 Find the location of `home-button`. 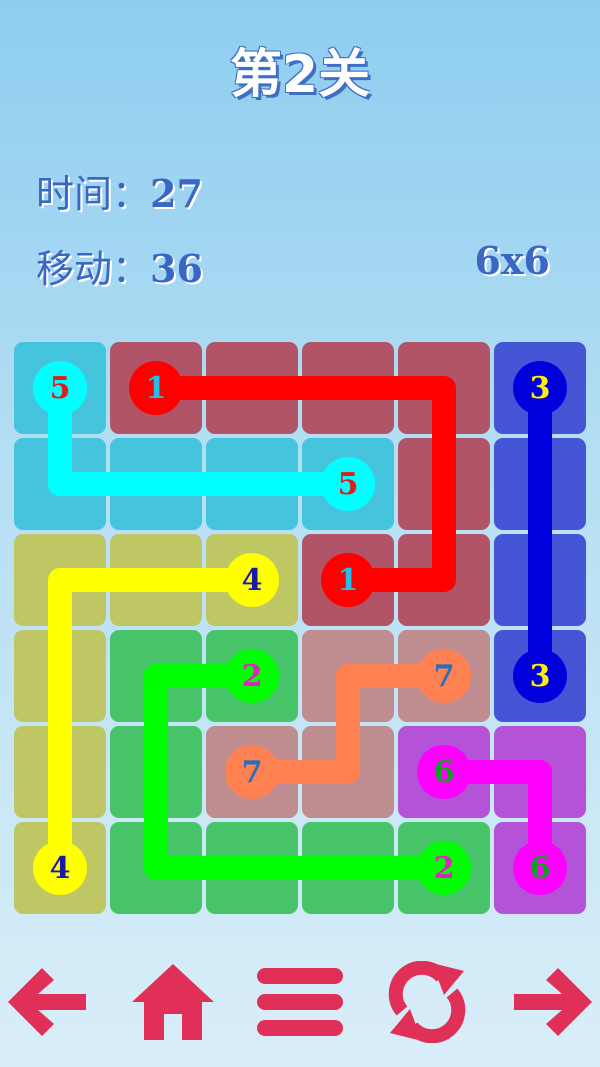

home-button is located at coordinates (173, 1002).